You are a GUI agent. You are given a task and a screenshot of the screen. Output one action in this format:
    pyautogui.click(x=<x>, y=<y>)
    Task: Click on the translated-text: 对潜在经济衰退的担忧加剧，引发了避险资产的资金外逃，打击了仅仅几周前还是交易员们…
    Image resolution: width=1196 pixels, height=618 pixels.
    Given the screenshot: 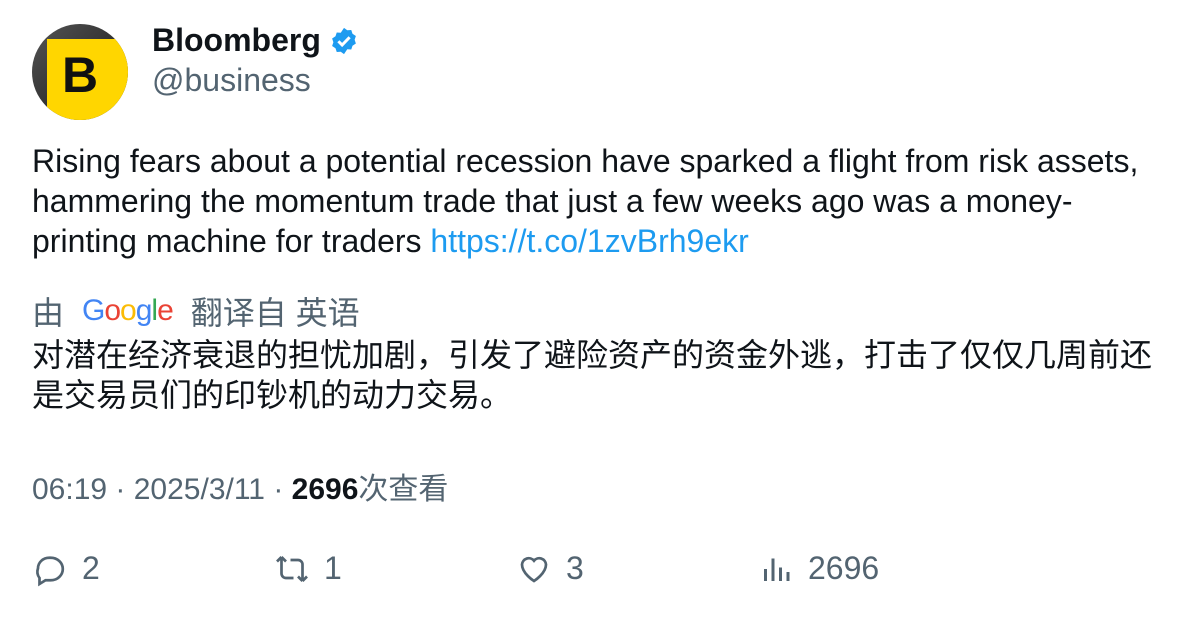 What is the action you would take?
    pyautogui.click(x=592, y=375)
    